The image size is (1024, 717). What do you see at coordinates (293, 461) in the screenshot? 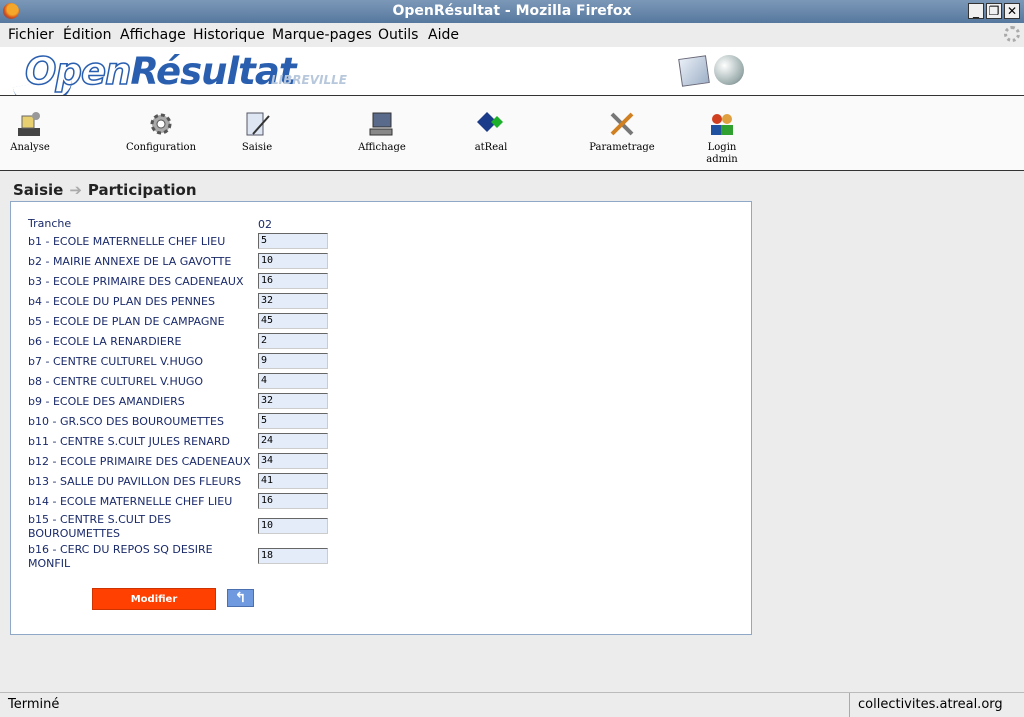
I see `bureau-input: 34` at bounding box center [293, 461].